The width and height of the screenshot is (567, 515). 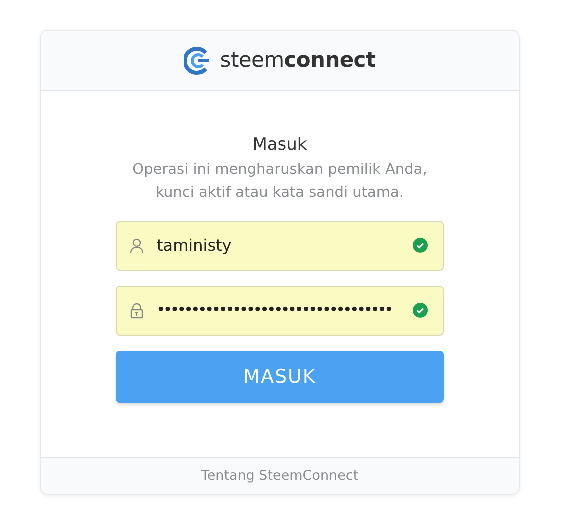 What do you see at coordinates (280, 245) in the screenshot?
I see `username-field: taministy` at bounding box center [280, 245].